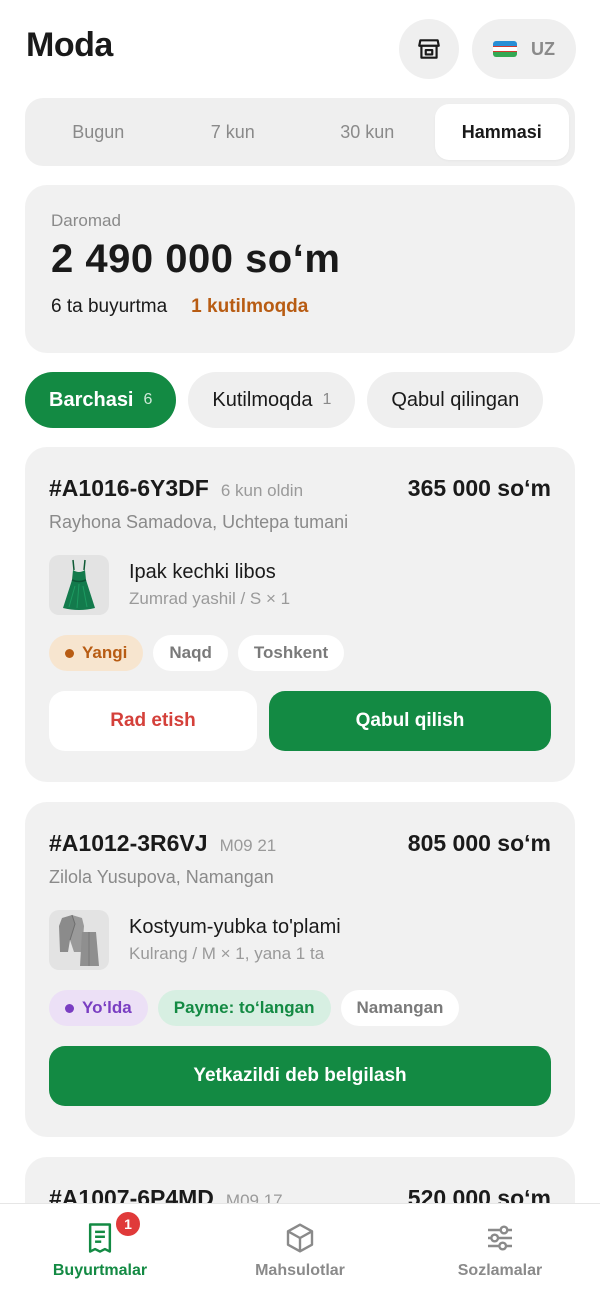  Describe the element at coordinates (128, 843) in the screenshot. I see `order-id: #A1012-3R6VJ` at that location.